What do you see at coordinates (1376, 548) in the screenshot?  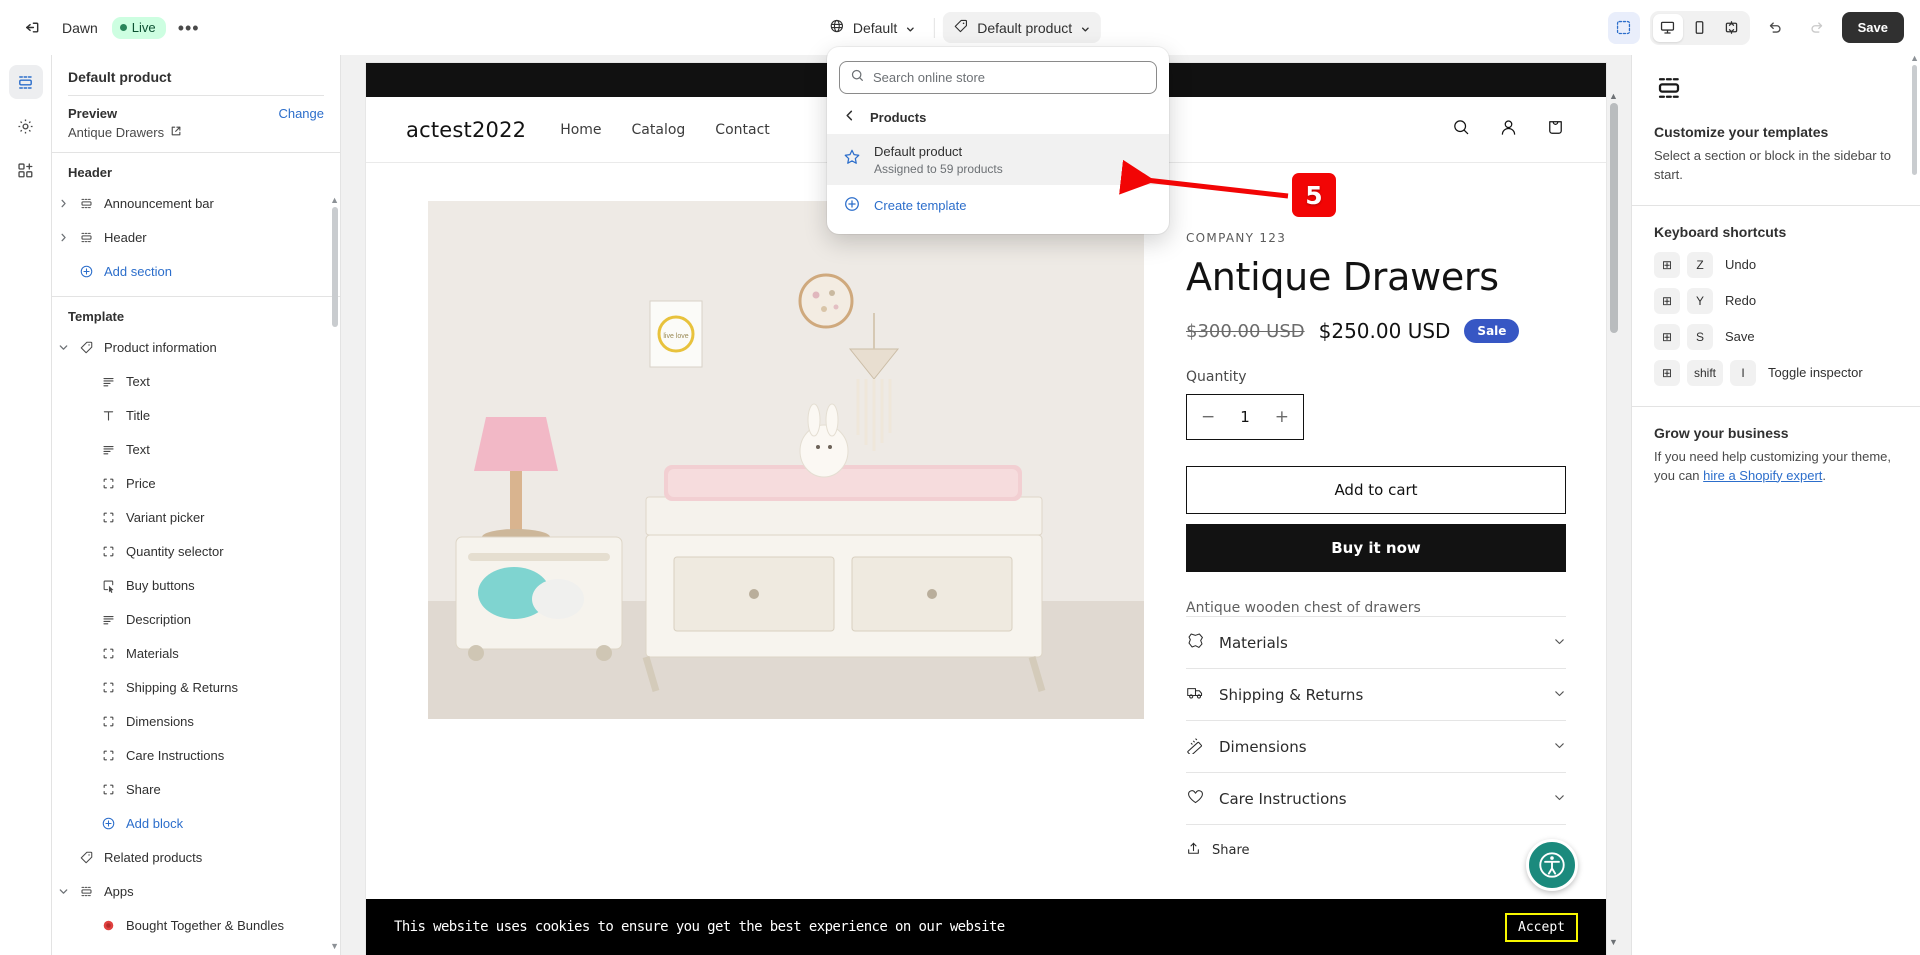 I see `buy-it-now-button: Buy it now` at bounding box center [1376, 548].